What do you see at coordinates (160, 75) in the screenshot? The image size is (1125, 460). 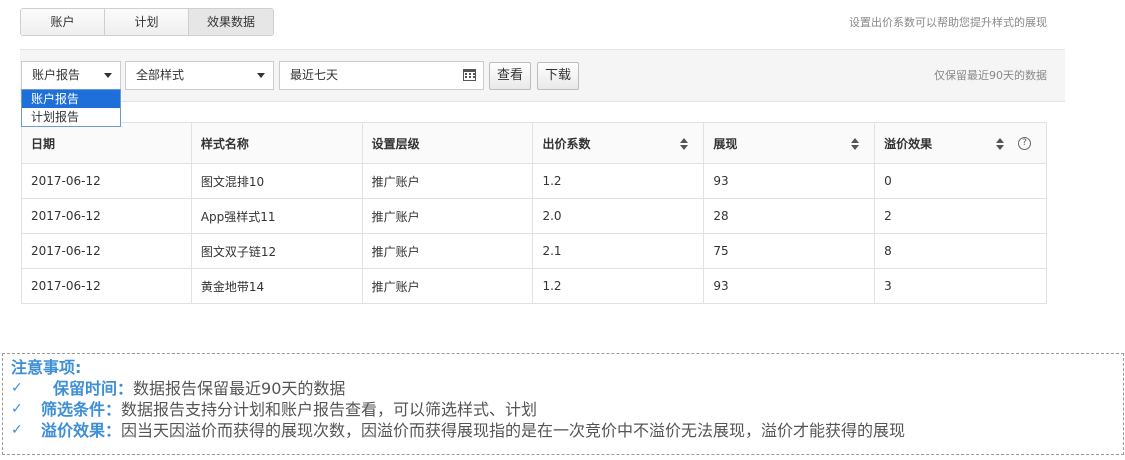 I see `style-value: 全部样式` at bounding box center [160, 75].